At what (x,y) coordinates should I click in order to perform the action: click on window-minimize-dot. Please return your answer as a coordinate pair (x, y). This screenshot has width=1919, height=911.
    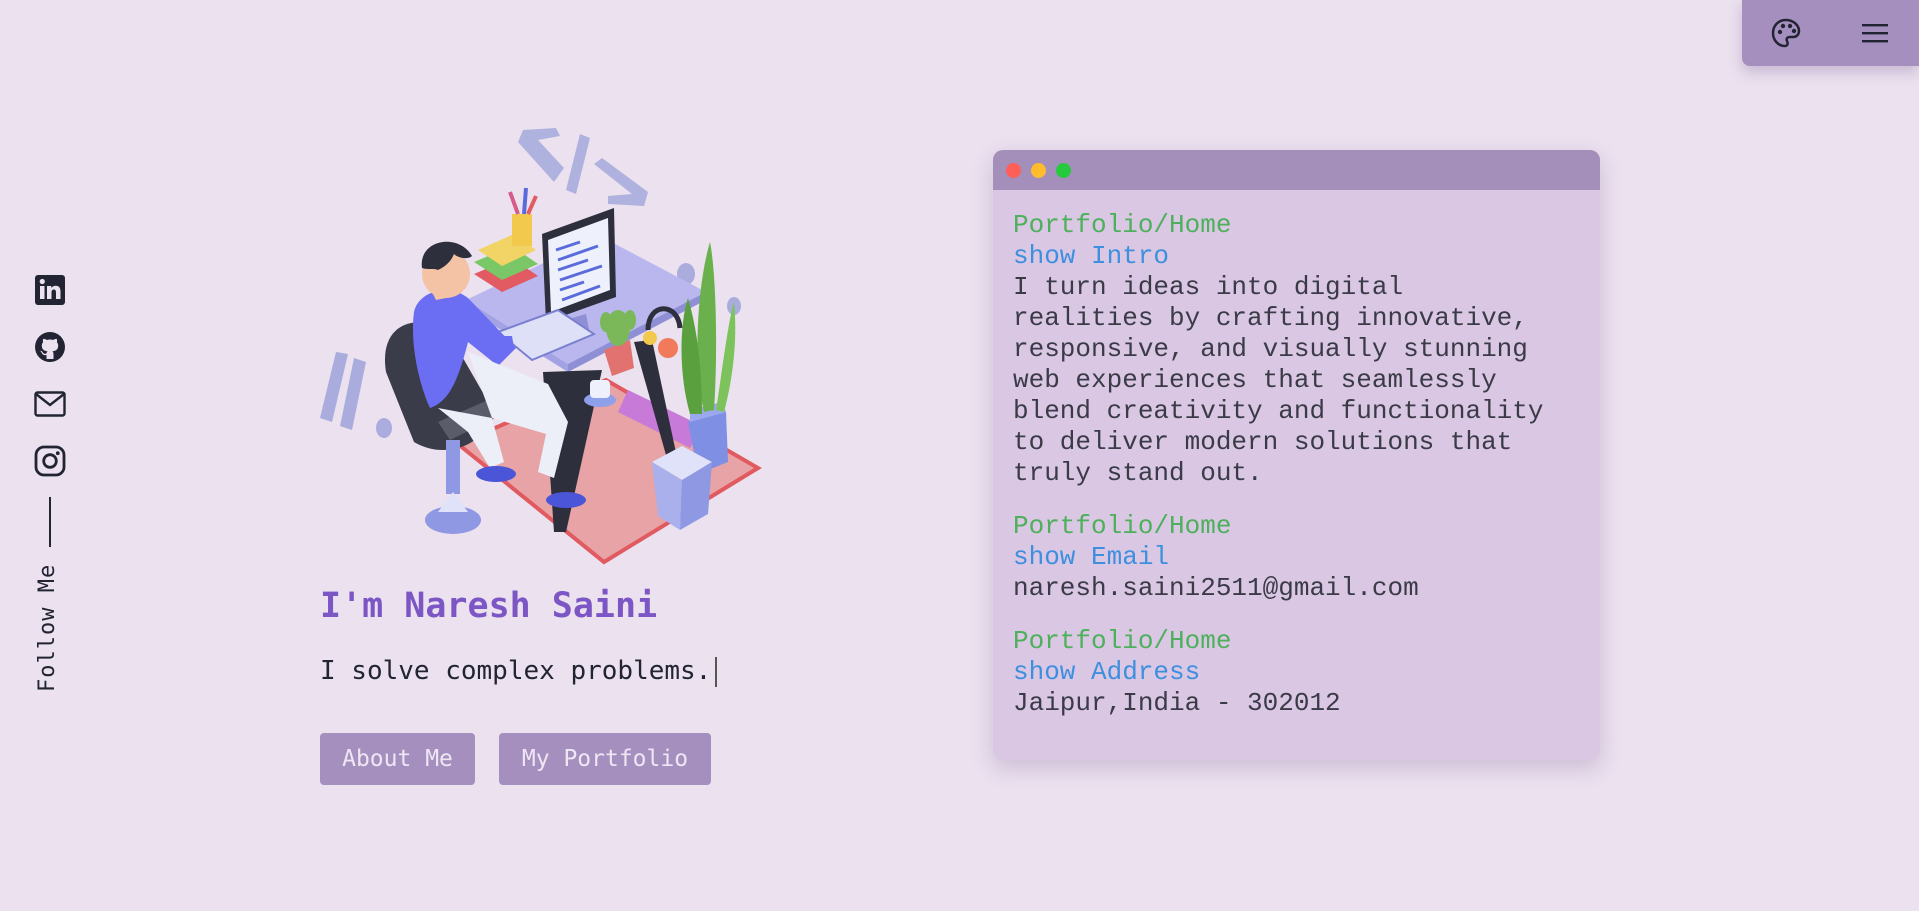
    Looking at the image, I should click on (1038, 170).